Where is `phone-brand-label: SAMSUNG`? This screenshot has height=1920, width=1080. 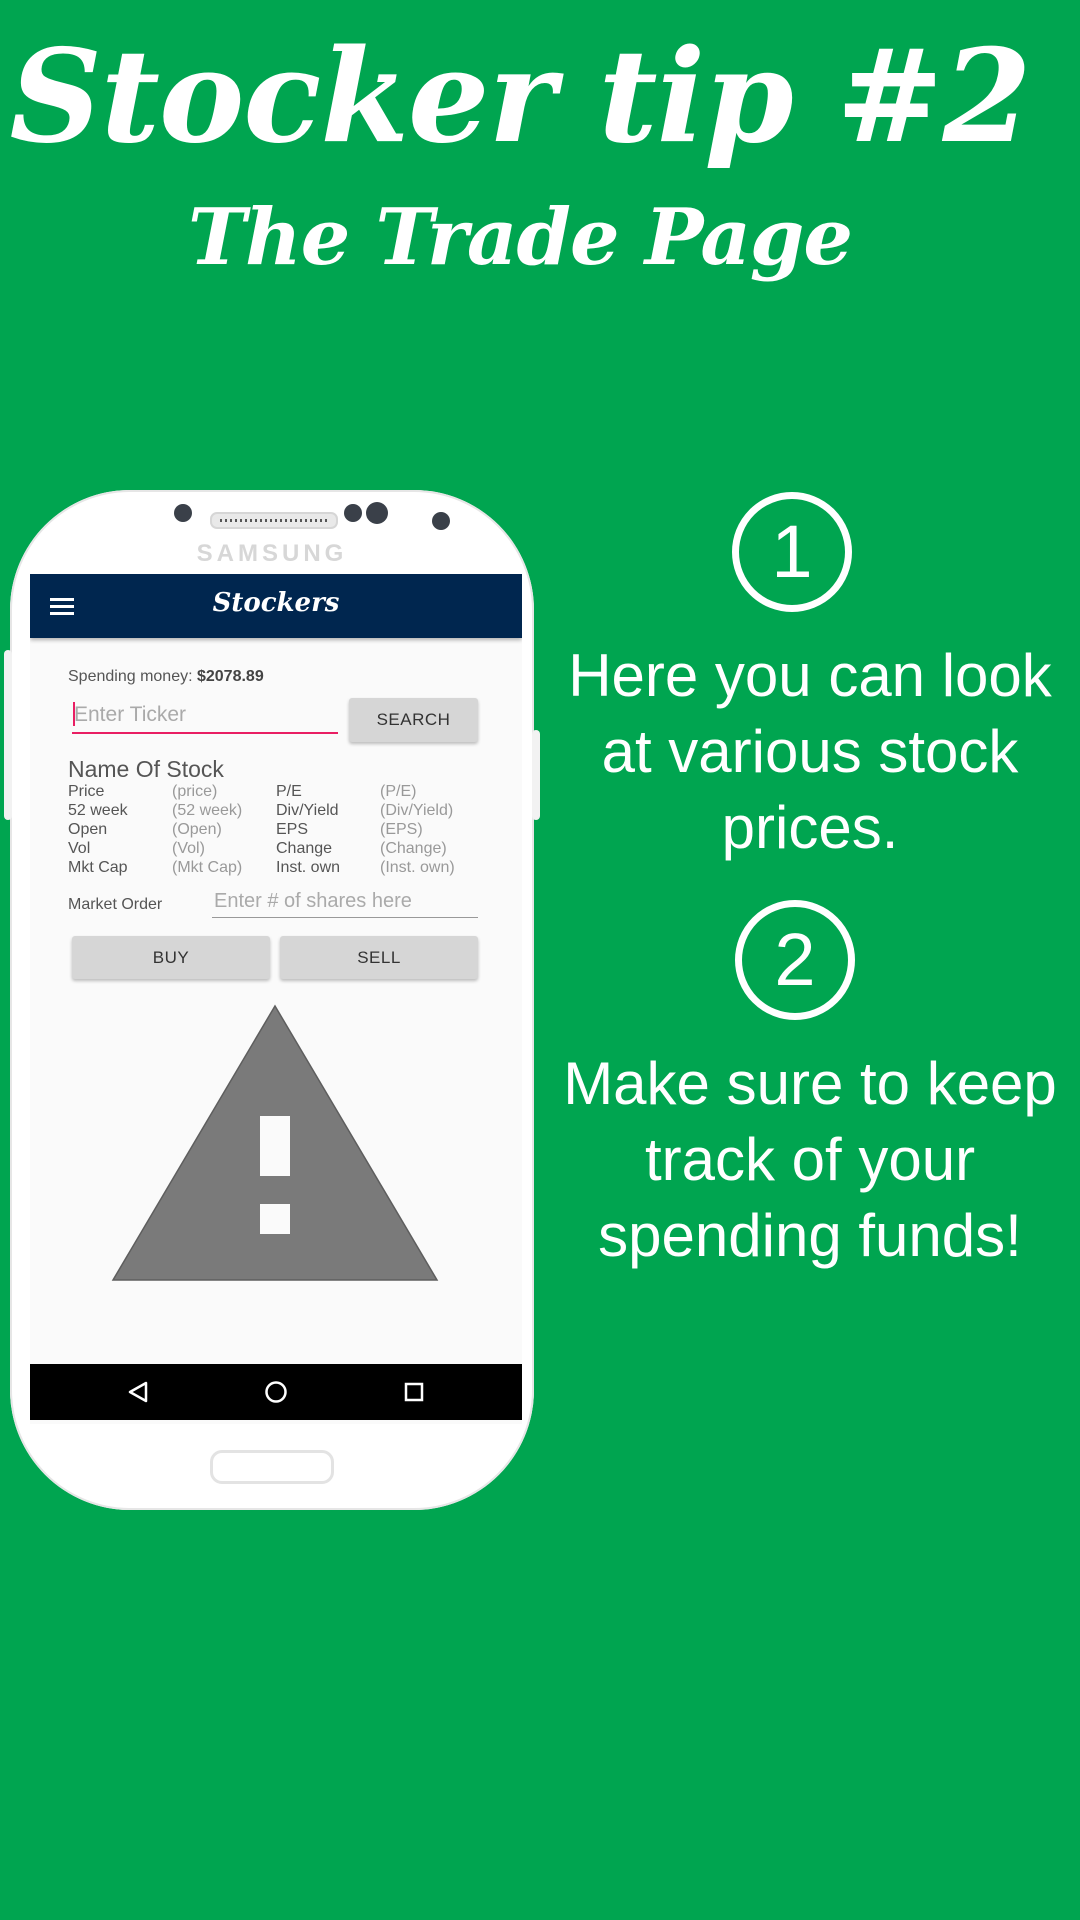 phone-brand-label: SAMSUNG is located at coordinates (272, 553).